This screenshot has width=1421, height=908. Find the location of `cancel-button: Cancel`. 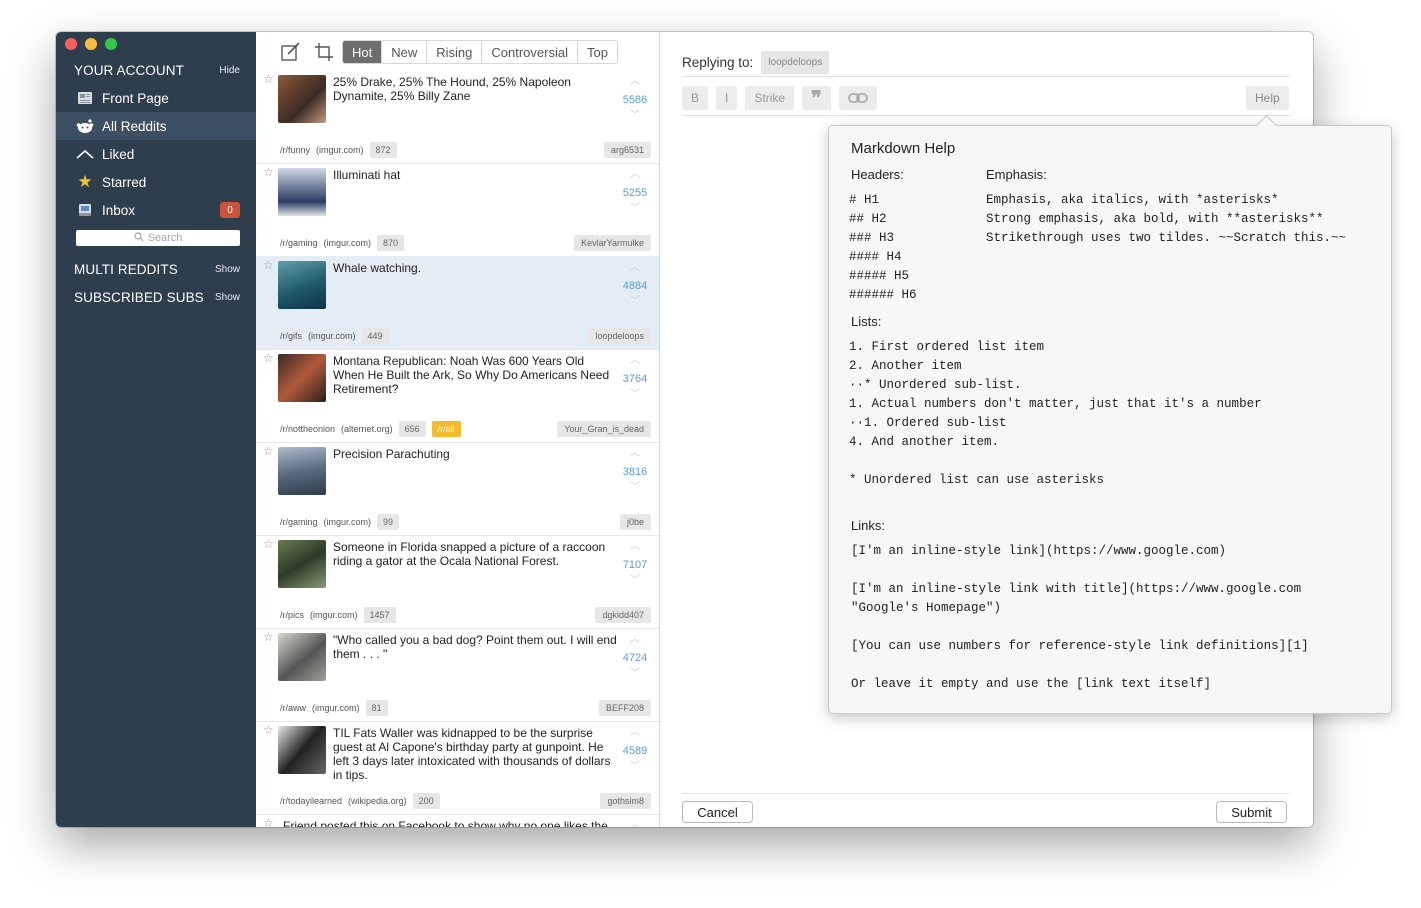

cancel-button: Cancel is located at coordinates (717, 812).